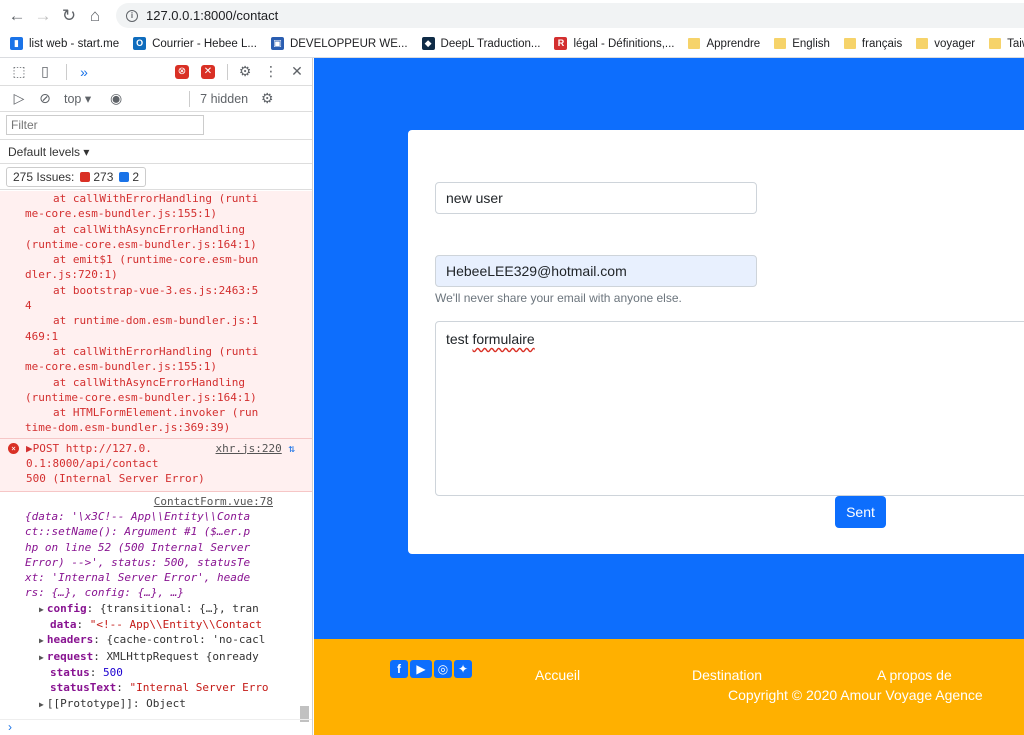  Describe the element at coordinates (168, 427) in the screenshot. I see `stack-line: time-dom.esm-bundler.js:369:39)` at that location.